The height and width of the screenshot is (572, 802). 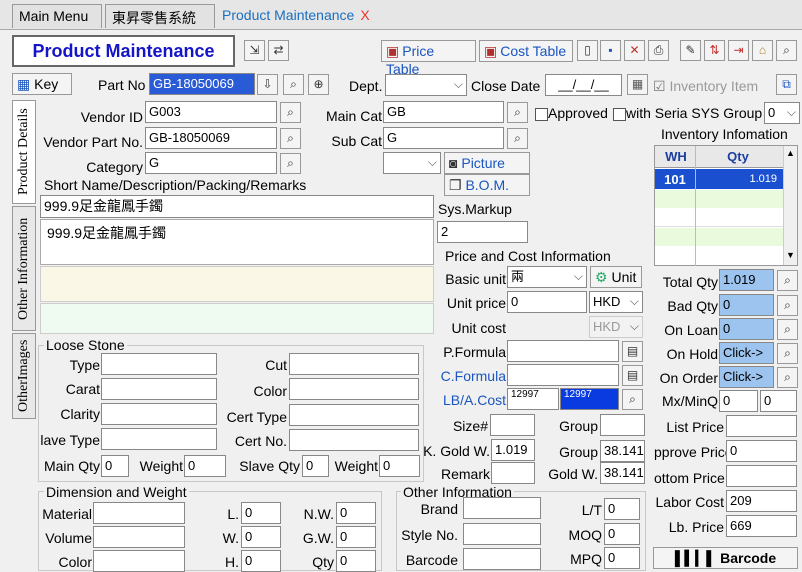 I want to click on close-date-input: __/__/__, so click(x=583, y=85).